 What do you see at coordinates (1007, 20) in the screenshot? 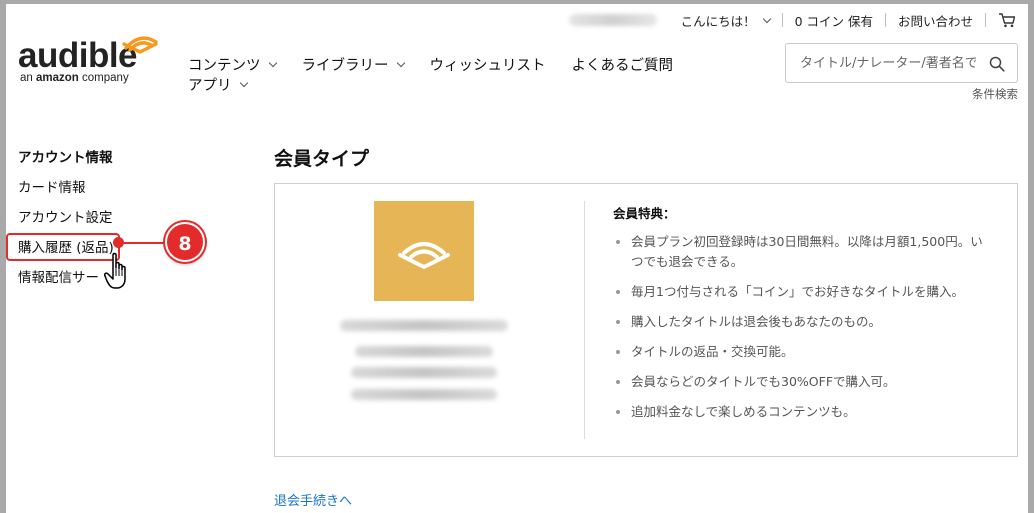
I see `cart-icon` at bounding box center [1007, 20].